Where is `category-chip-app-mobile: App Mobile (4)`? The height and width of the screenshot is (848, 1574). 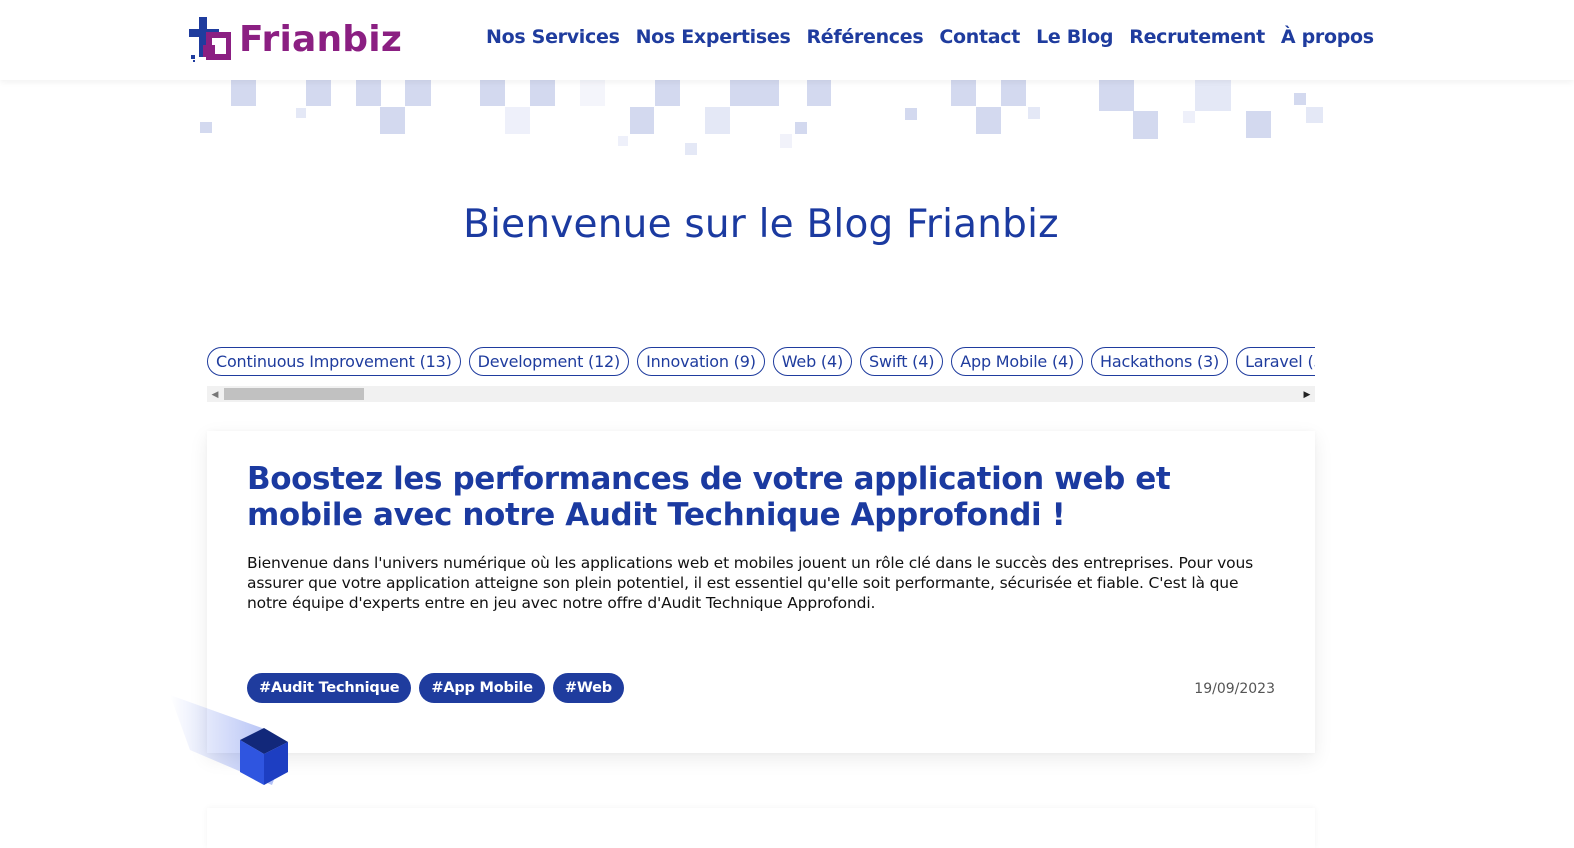 category-chip-app-mobile: App Mobile (4) is located at coordinates (1017, 361).